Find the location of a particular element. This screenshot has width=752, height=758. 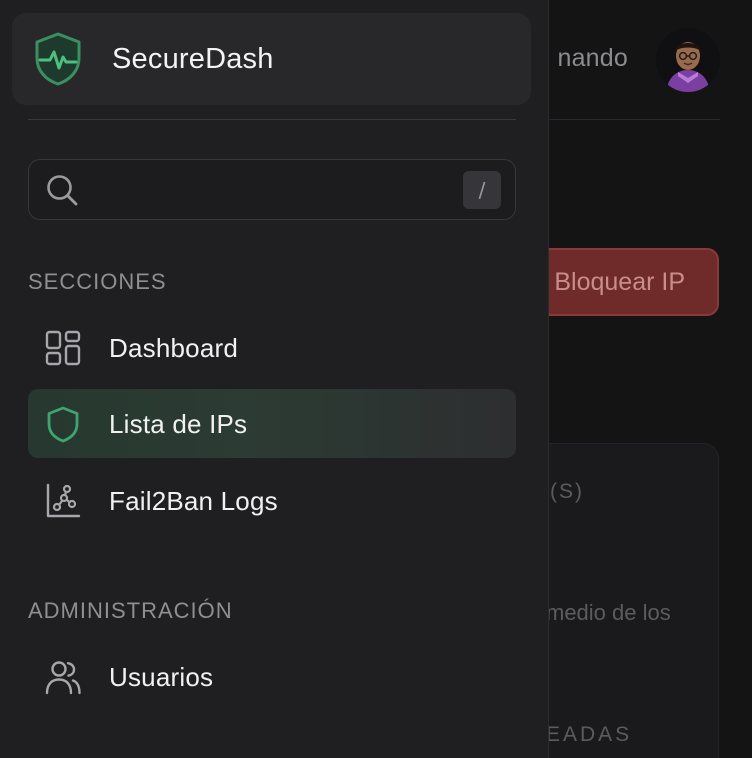

shield-heartbeat-icon is located at coordinates (58, 59).